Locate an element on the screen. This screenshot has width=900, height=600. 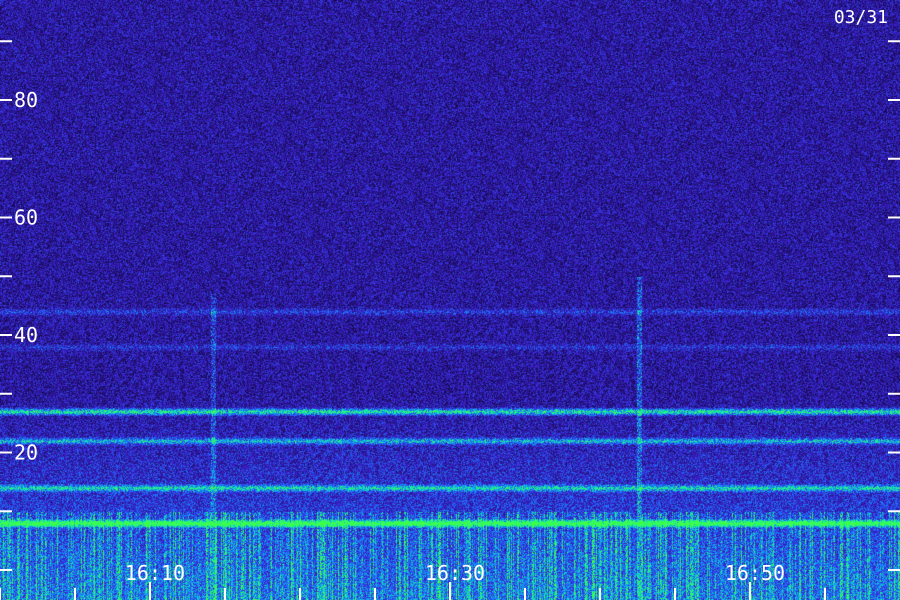
y-tick-label: 20 is located at coordinates (26, 453).